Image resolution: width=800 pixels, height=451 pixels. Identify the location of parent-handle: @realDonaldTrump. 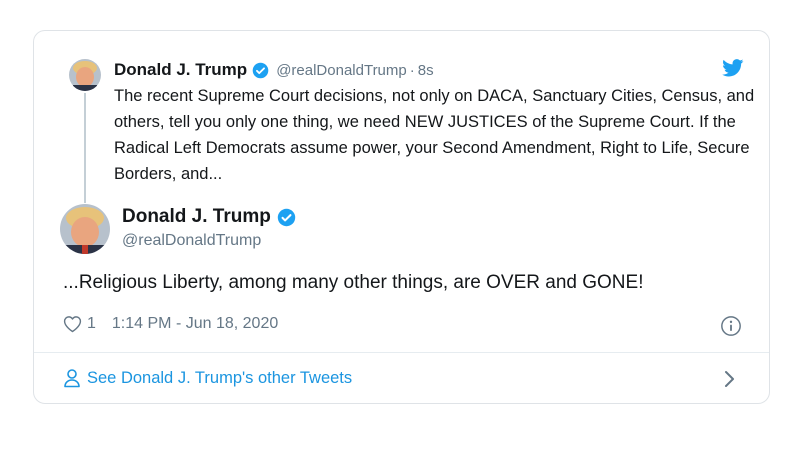
(341, 70).